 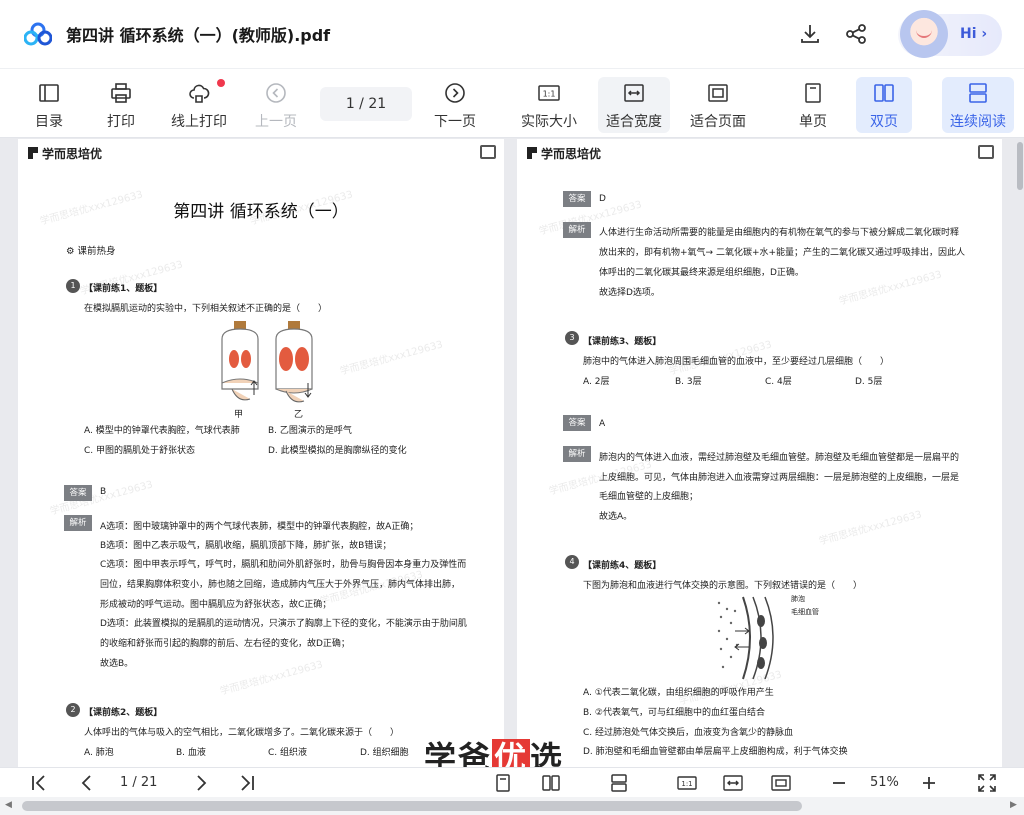 What do you see at coordinates (929, 783) in the screenshot?
I see `zoom-in-icon` at bounding box center [929, 783].